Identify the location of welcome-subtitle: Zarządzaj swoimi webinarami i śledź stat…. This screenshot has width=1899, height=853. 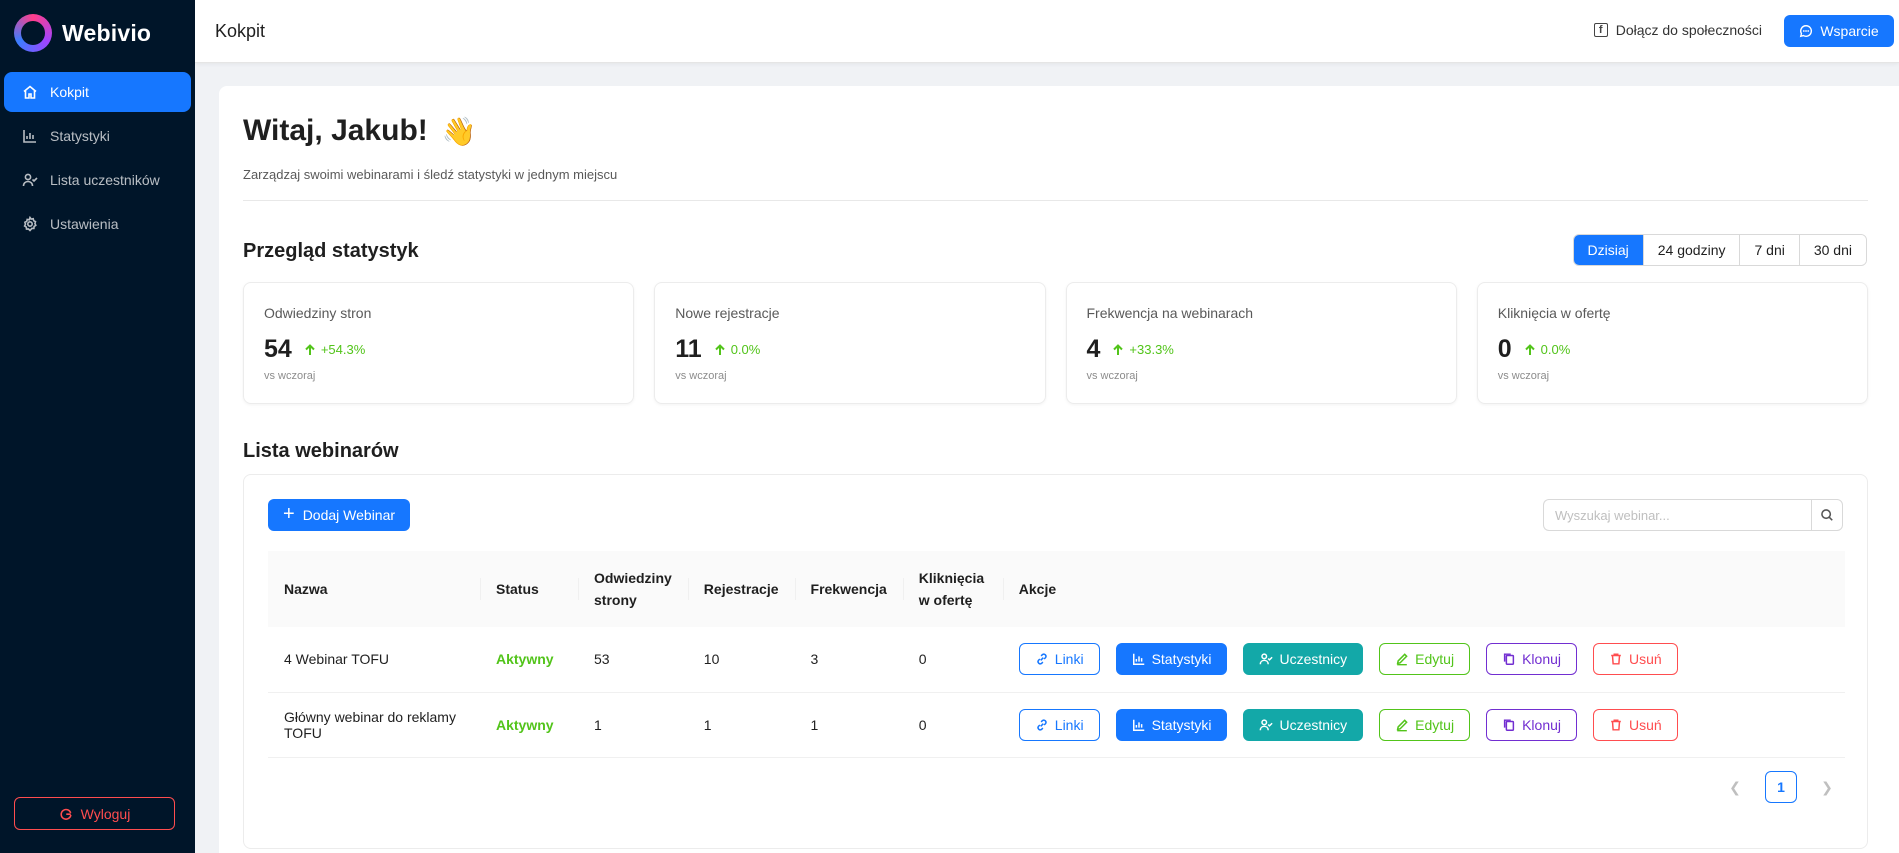
(430, 174).